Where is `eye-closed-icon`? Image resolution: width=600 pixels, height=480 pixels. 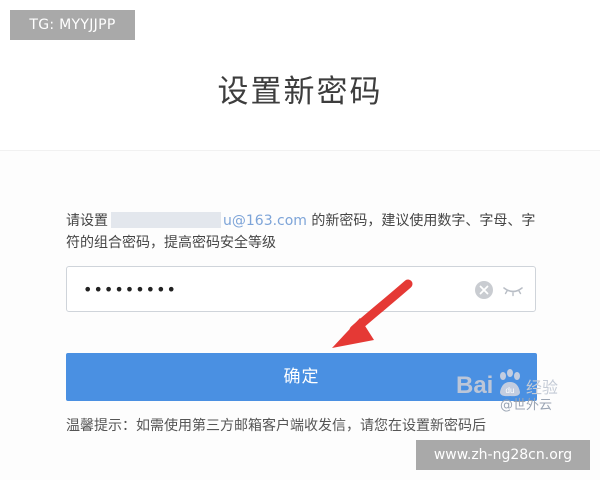
eye-closed-icon is located at coordinates (513, 290).